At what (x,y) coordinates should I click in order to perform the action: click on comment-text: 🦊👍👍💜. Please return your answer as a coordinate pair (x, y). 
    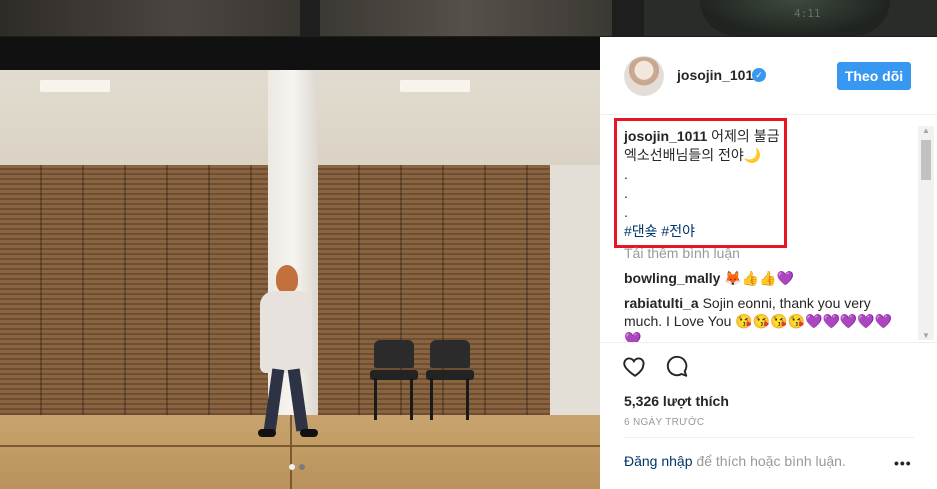
    Looking at the image, I should click on (759, 278).